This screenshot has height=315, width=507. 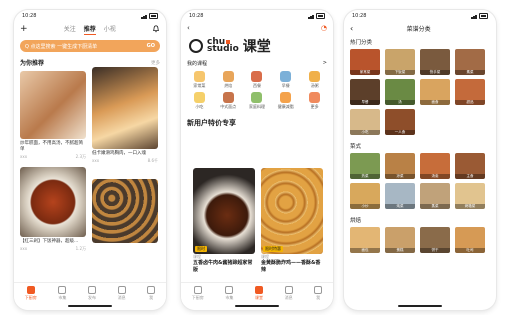 I want to click on feed-card: 低卡嫩滑鸡胸肉，一口入魂 xxx 8.6千, so click(x=125, y=115).